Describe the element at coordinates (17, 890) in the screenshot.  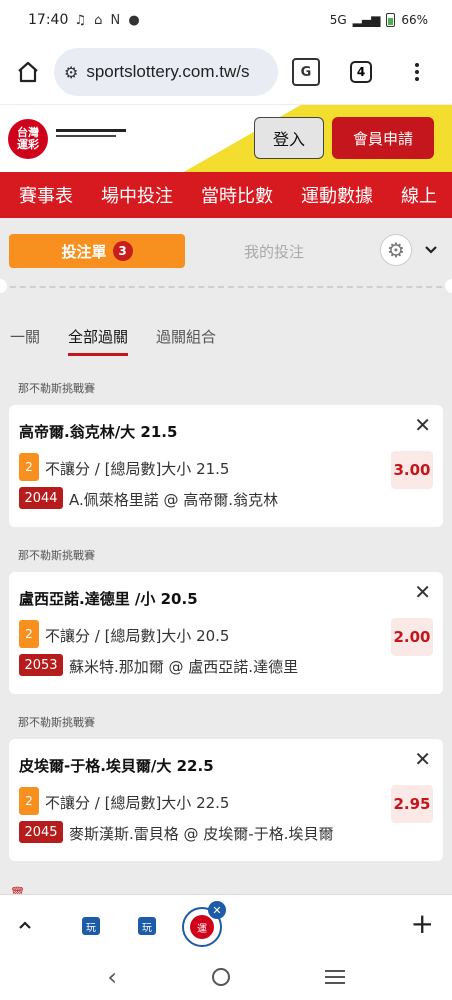
I see `clear-all-icon: 🗑` at that location.